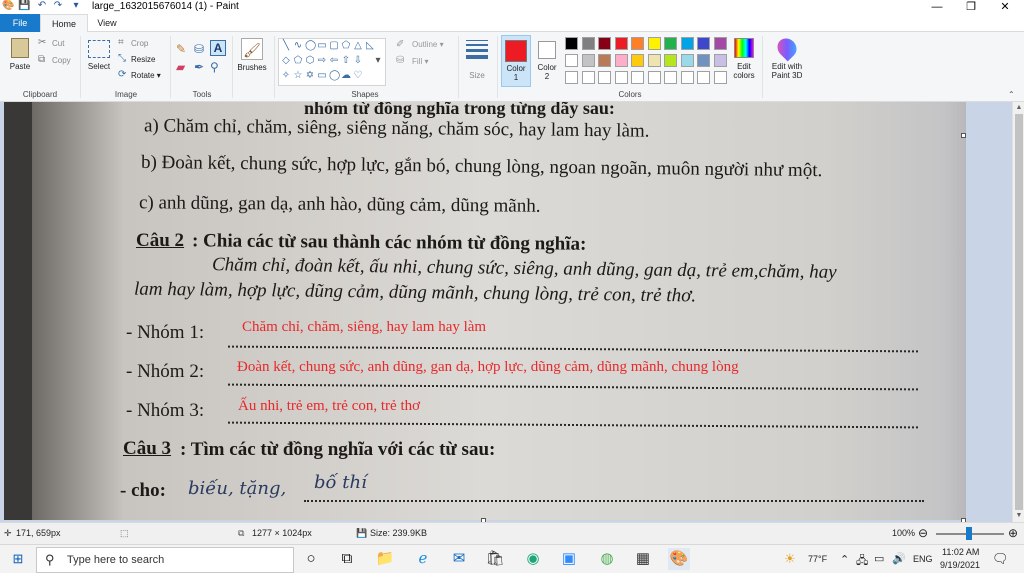  What do you see at coordinates (18, 559) in the screenshot?
I see `windows-start-icon: ⊞` at bounding box center [18, 559].